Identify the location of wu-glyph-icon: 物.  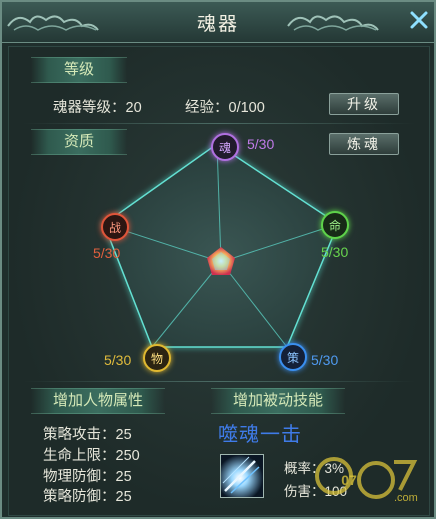
(156, 359).